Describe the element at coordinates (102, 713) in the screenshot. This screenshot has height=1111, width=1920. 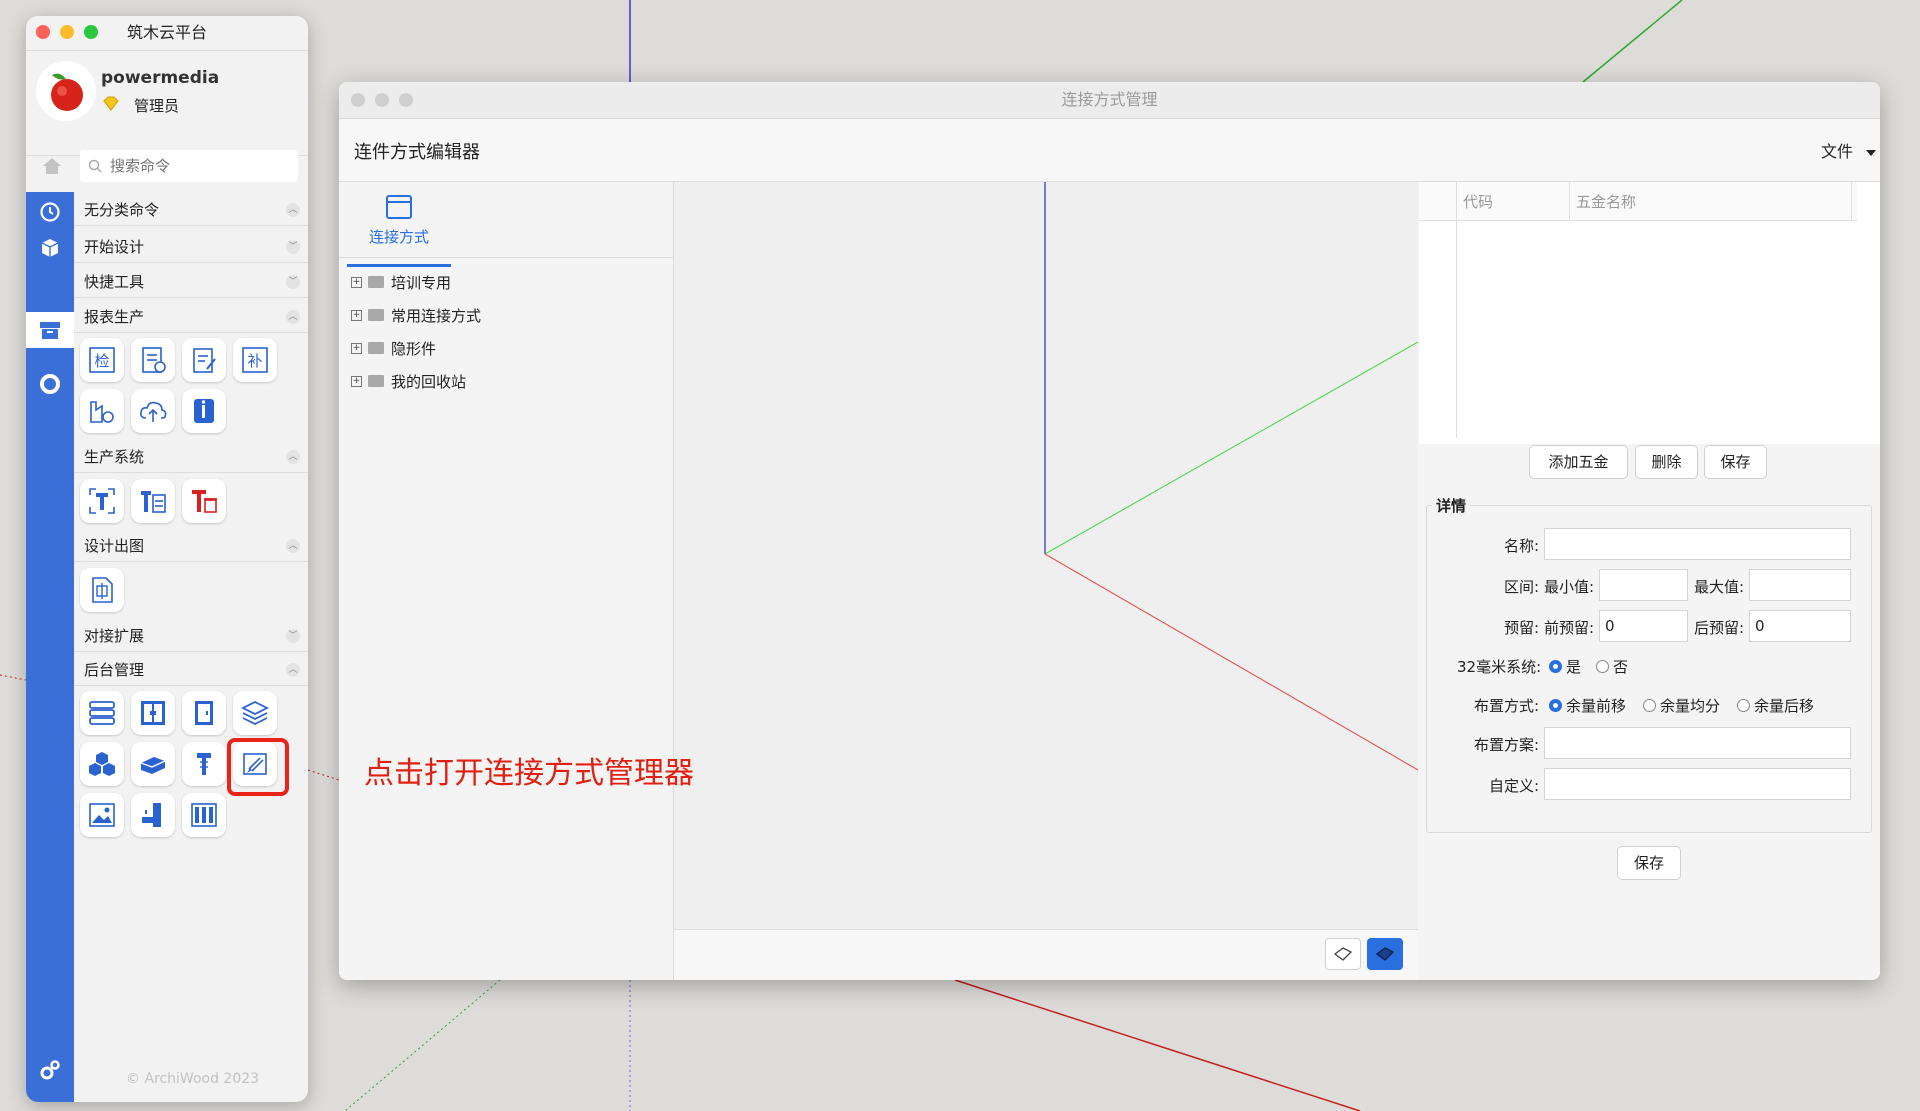
I see `drawer-stack-tool-button` at that location.